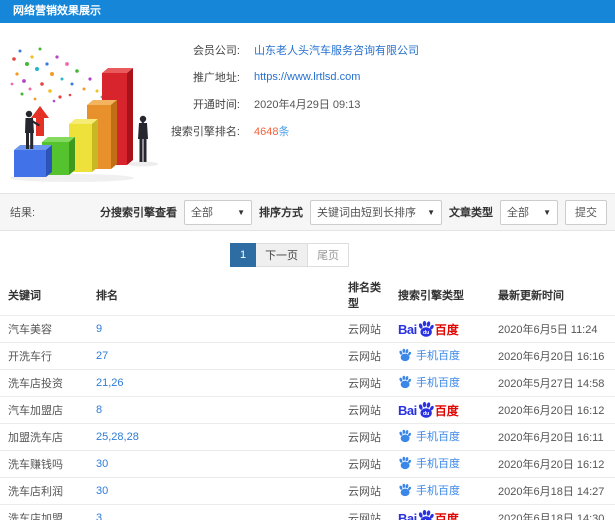 The width and height of the screenshot is (615, 520). What do you see at coordinates (518, 213) in the screenshot?
I see `article-type-value: 全部` at bounding box center [518, 213].